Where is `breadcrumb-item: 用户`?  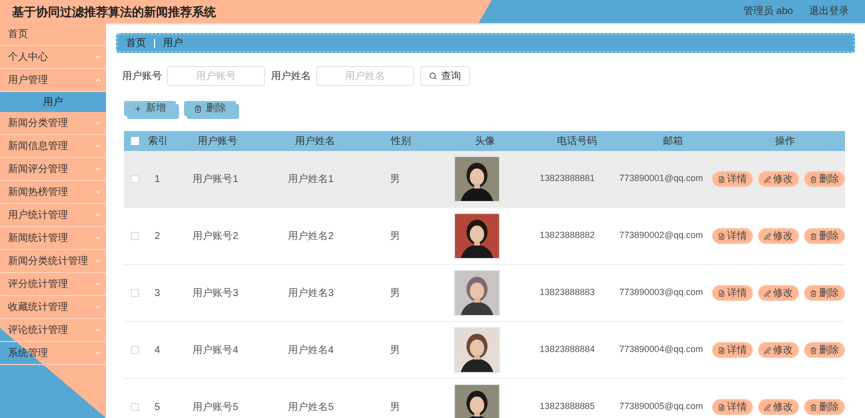
breadcrumb-item: 用户 is located at coordinates (173, 43).